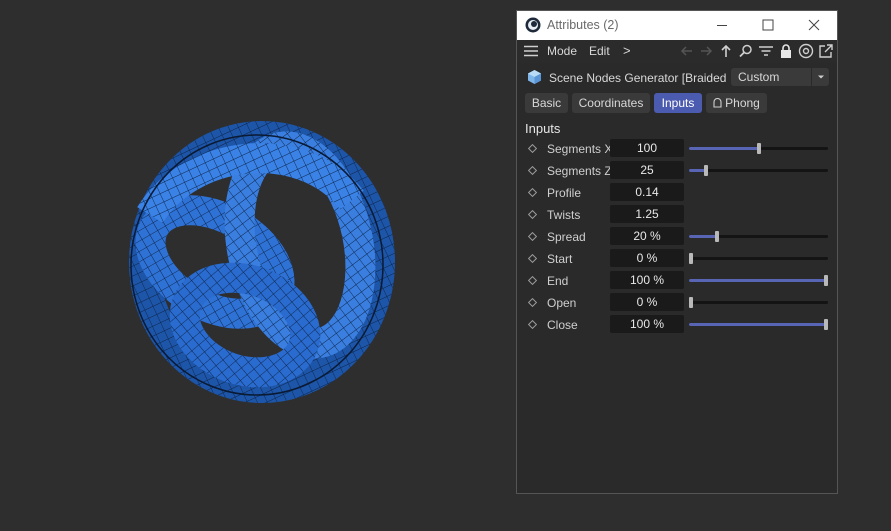  Describe the element at coordinates (533, 25) in the screenshot. I see `cinema4d-logo-icon` at that location.